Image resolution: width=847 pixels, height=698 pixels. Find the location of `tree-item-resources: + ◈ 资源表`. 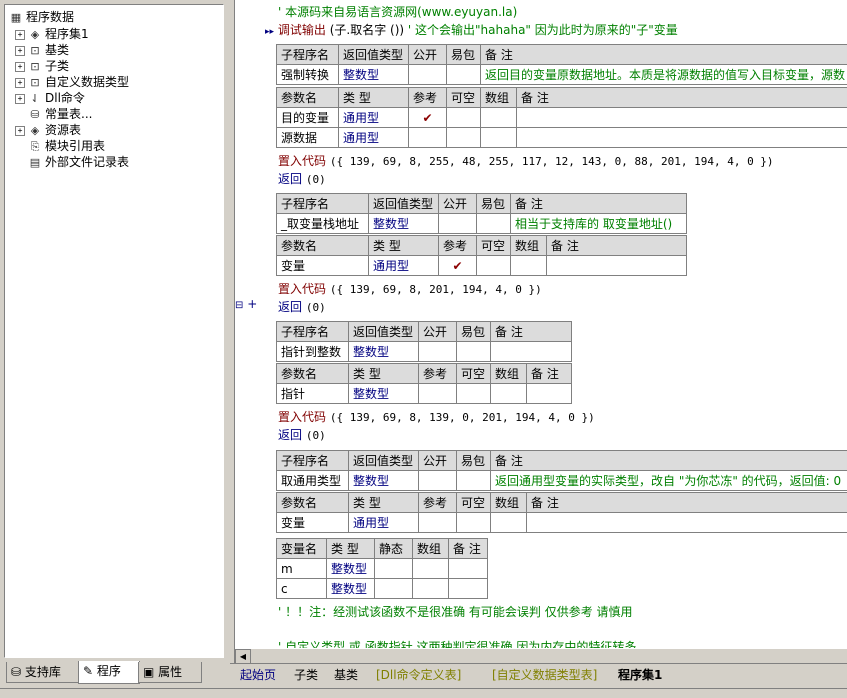

tree-item-resources: + ◈ 资源表 is located at coordinates (48, 130).